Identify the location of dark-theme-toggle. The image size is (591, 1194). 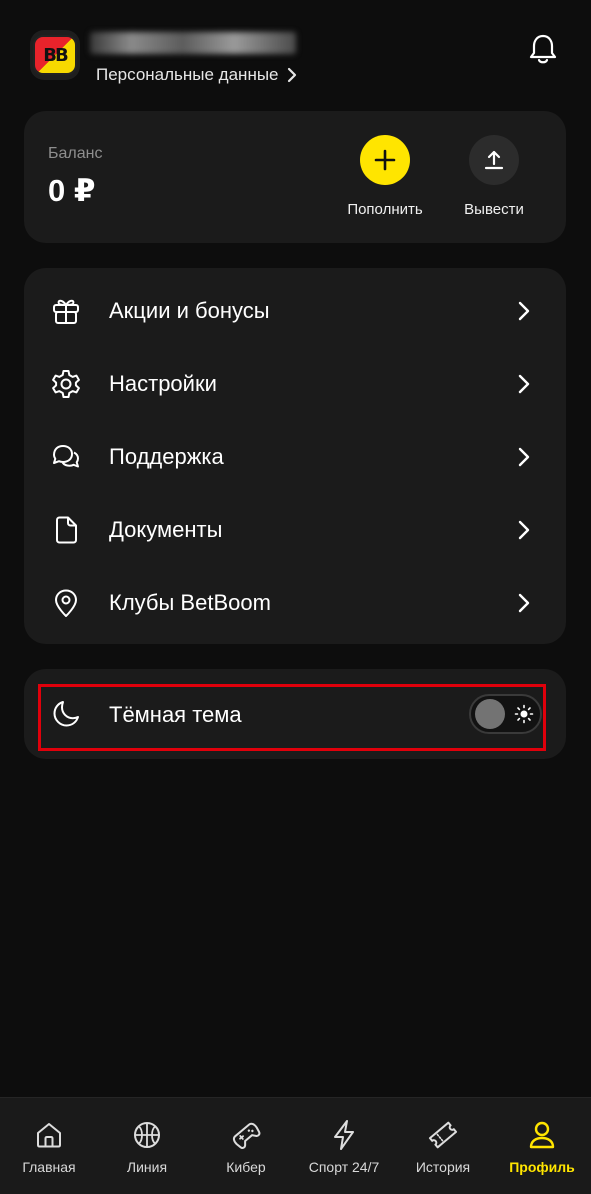
(505, 714).